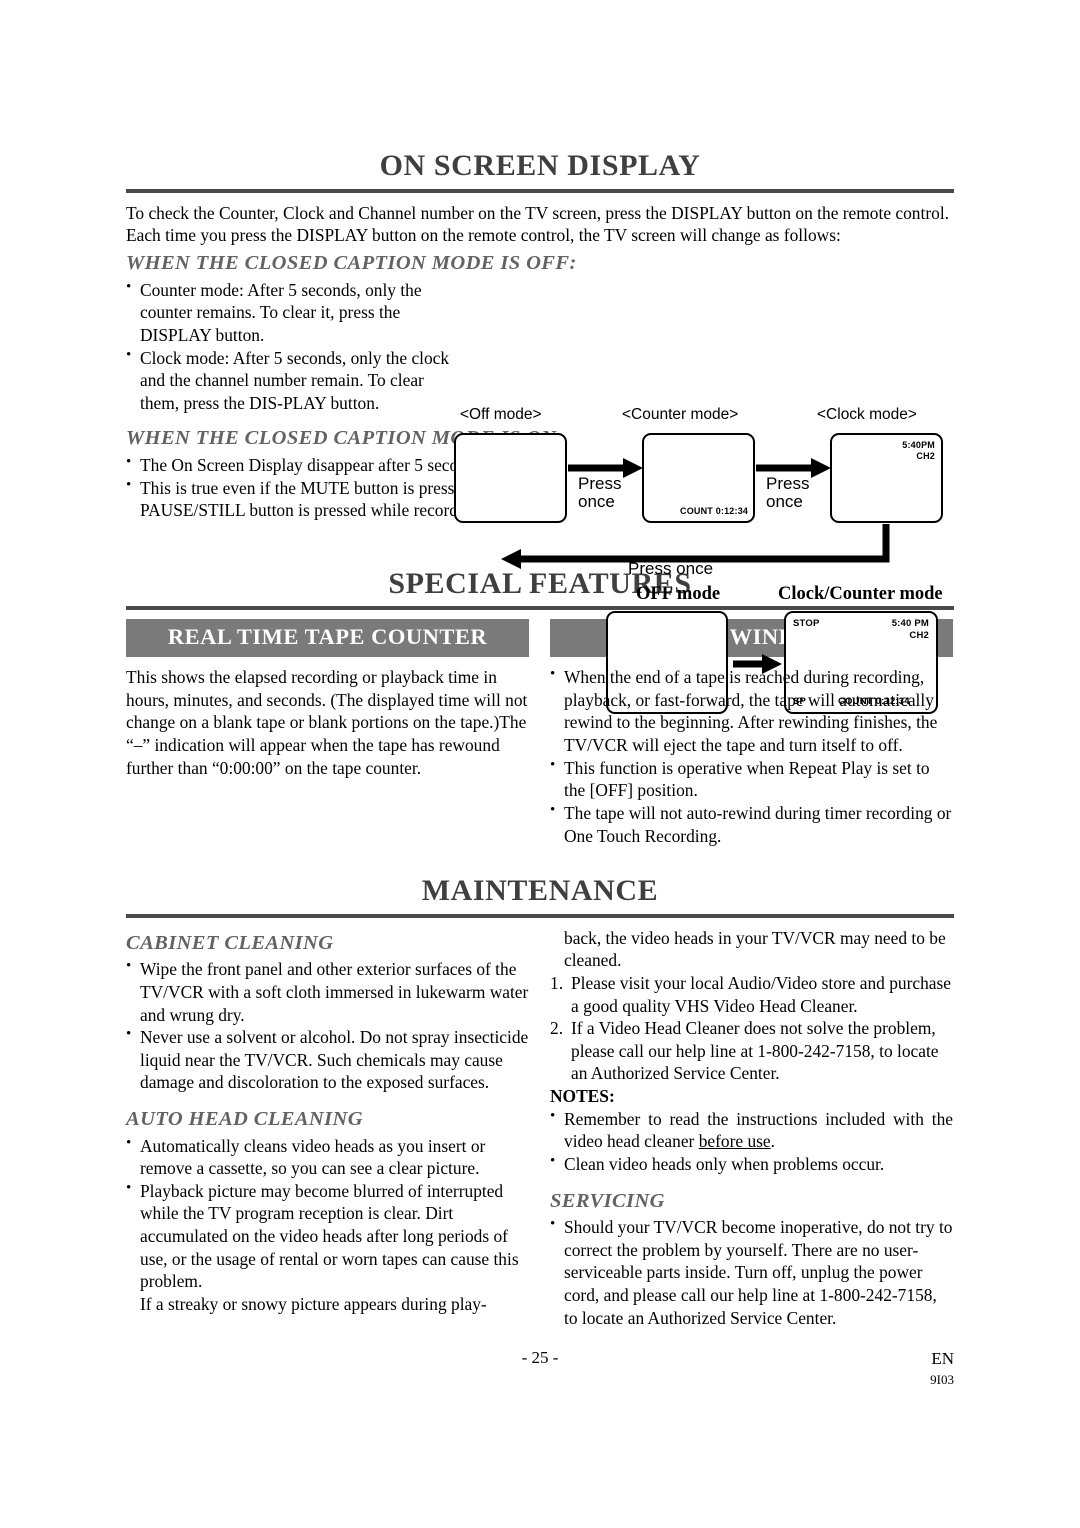  What do you see at coordinates (925, 455) in the screenshot?
I see `osd-channel-number: CH2` at bounding box center [925, 455].